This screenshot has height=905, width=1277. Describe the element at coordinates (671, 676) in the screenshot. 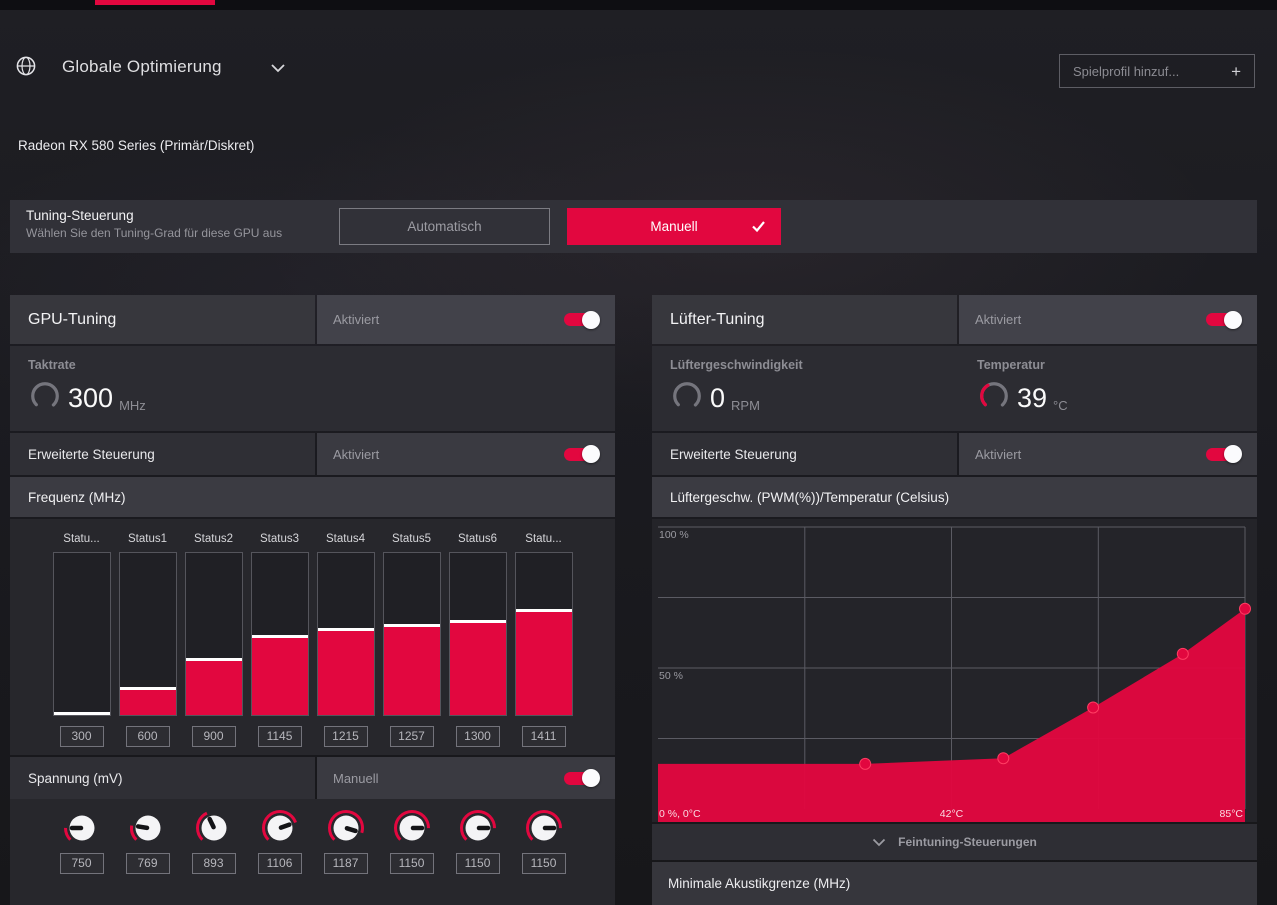

I see `y-tick-50: 50 %` at that location.